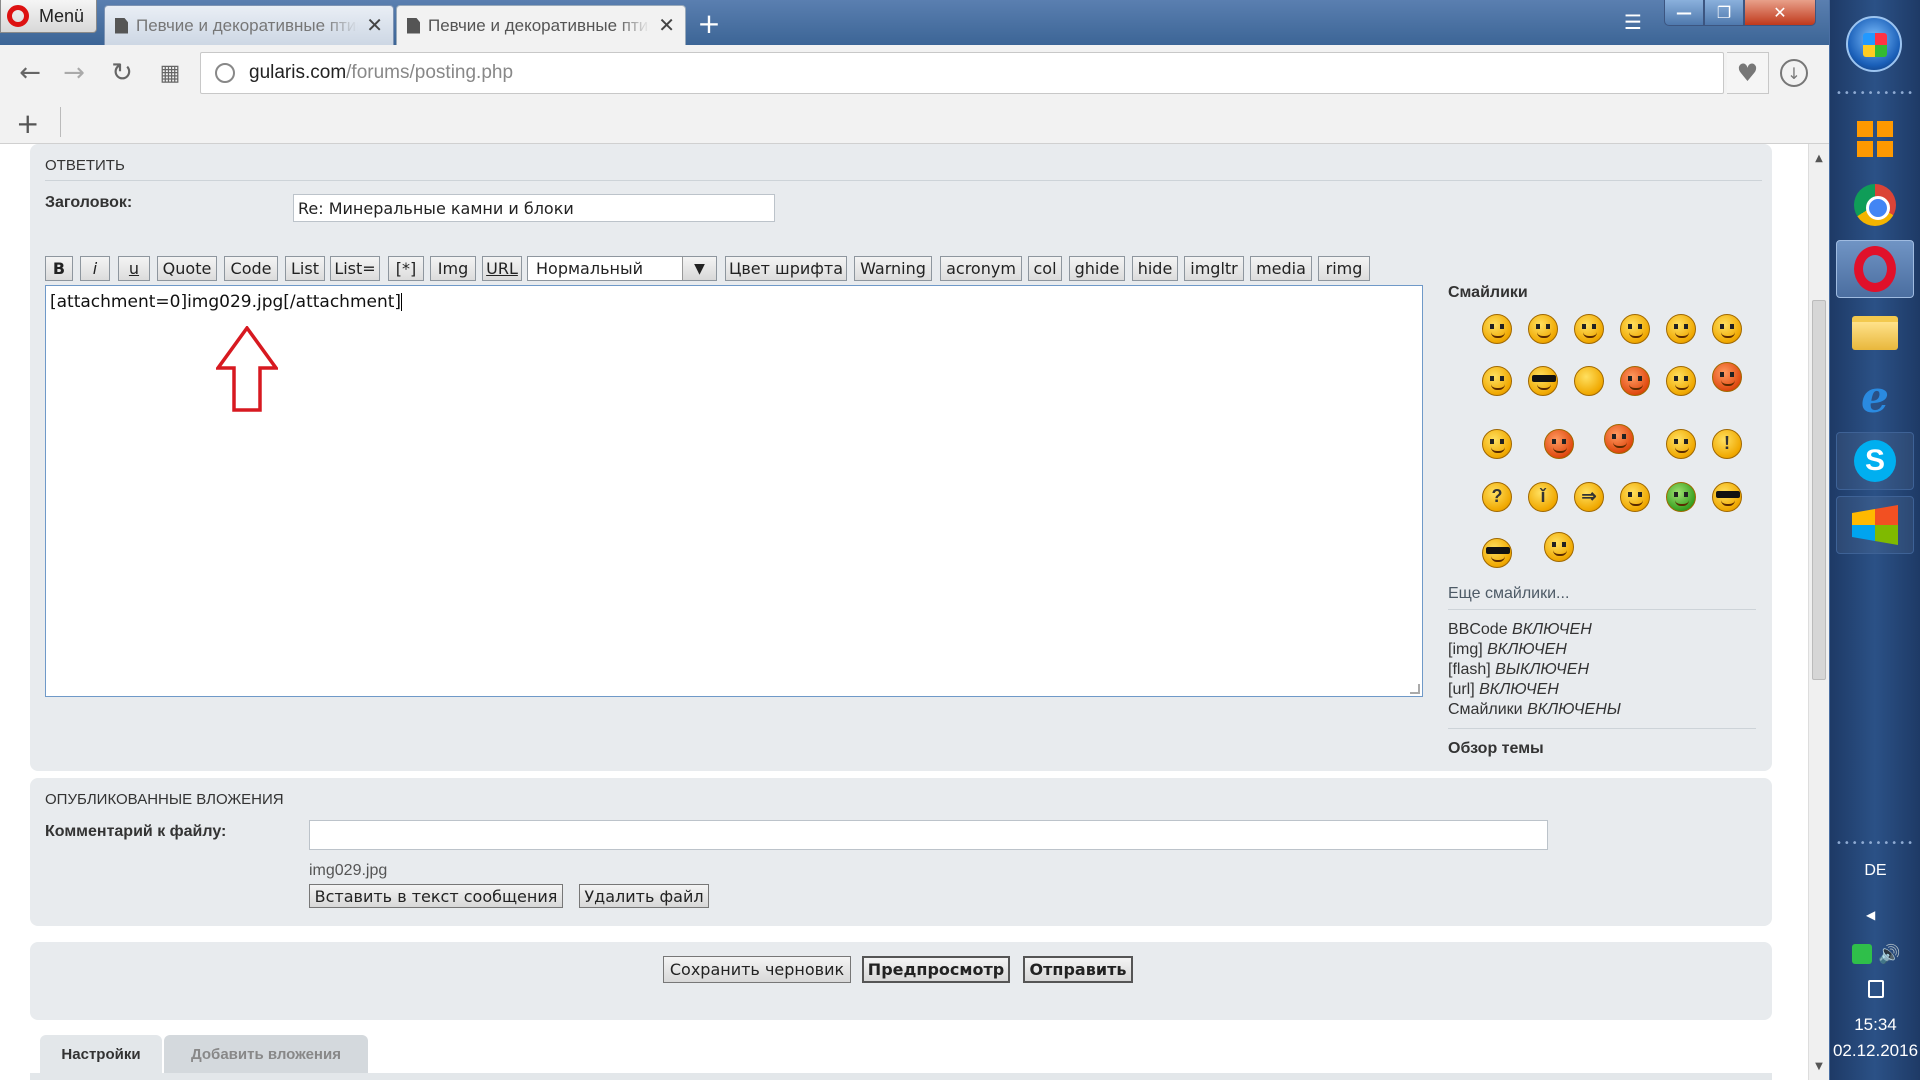 This screenshot has height=1080, width=1920. What do you see at coordinates (981, 268) in the screenshot?
I see `acronym-button: acronym` at bounding box center [981, 268].